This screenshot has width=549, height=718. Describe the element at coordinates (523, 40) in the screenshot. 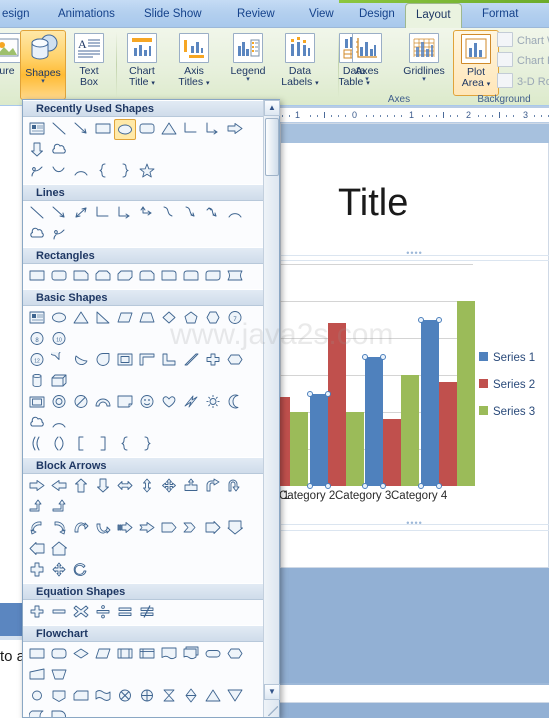

I see `chart-wall-button: Chart W` at that location.